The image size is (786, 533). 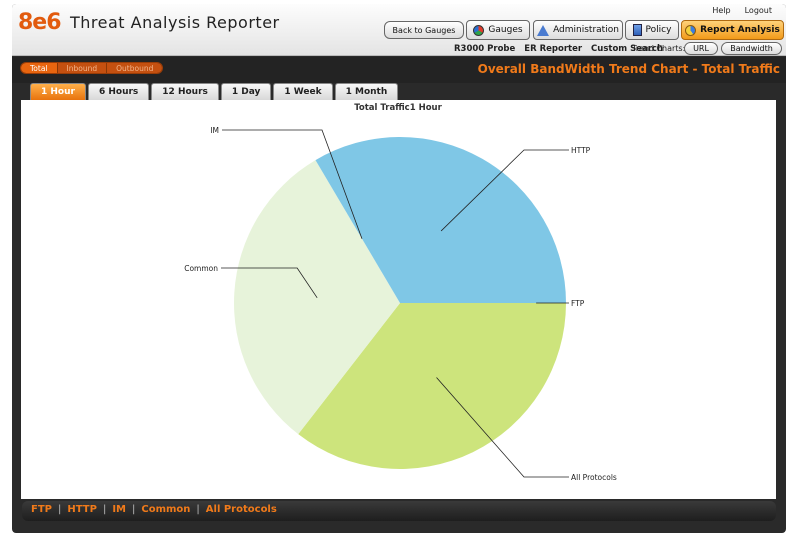 I want to click on gauge-icon, so click(x=479, y=30).